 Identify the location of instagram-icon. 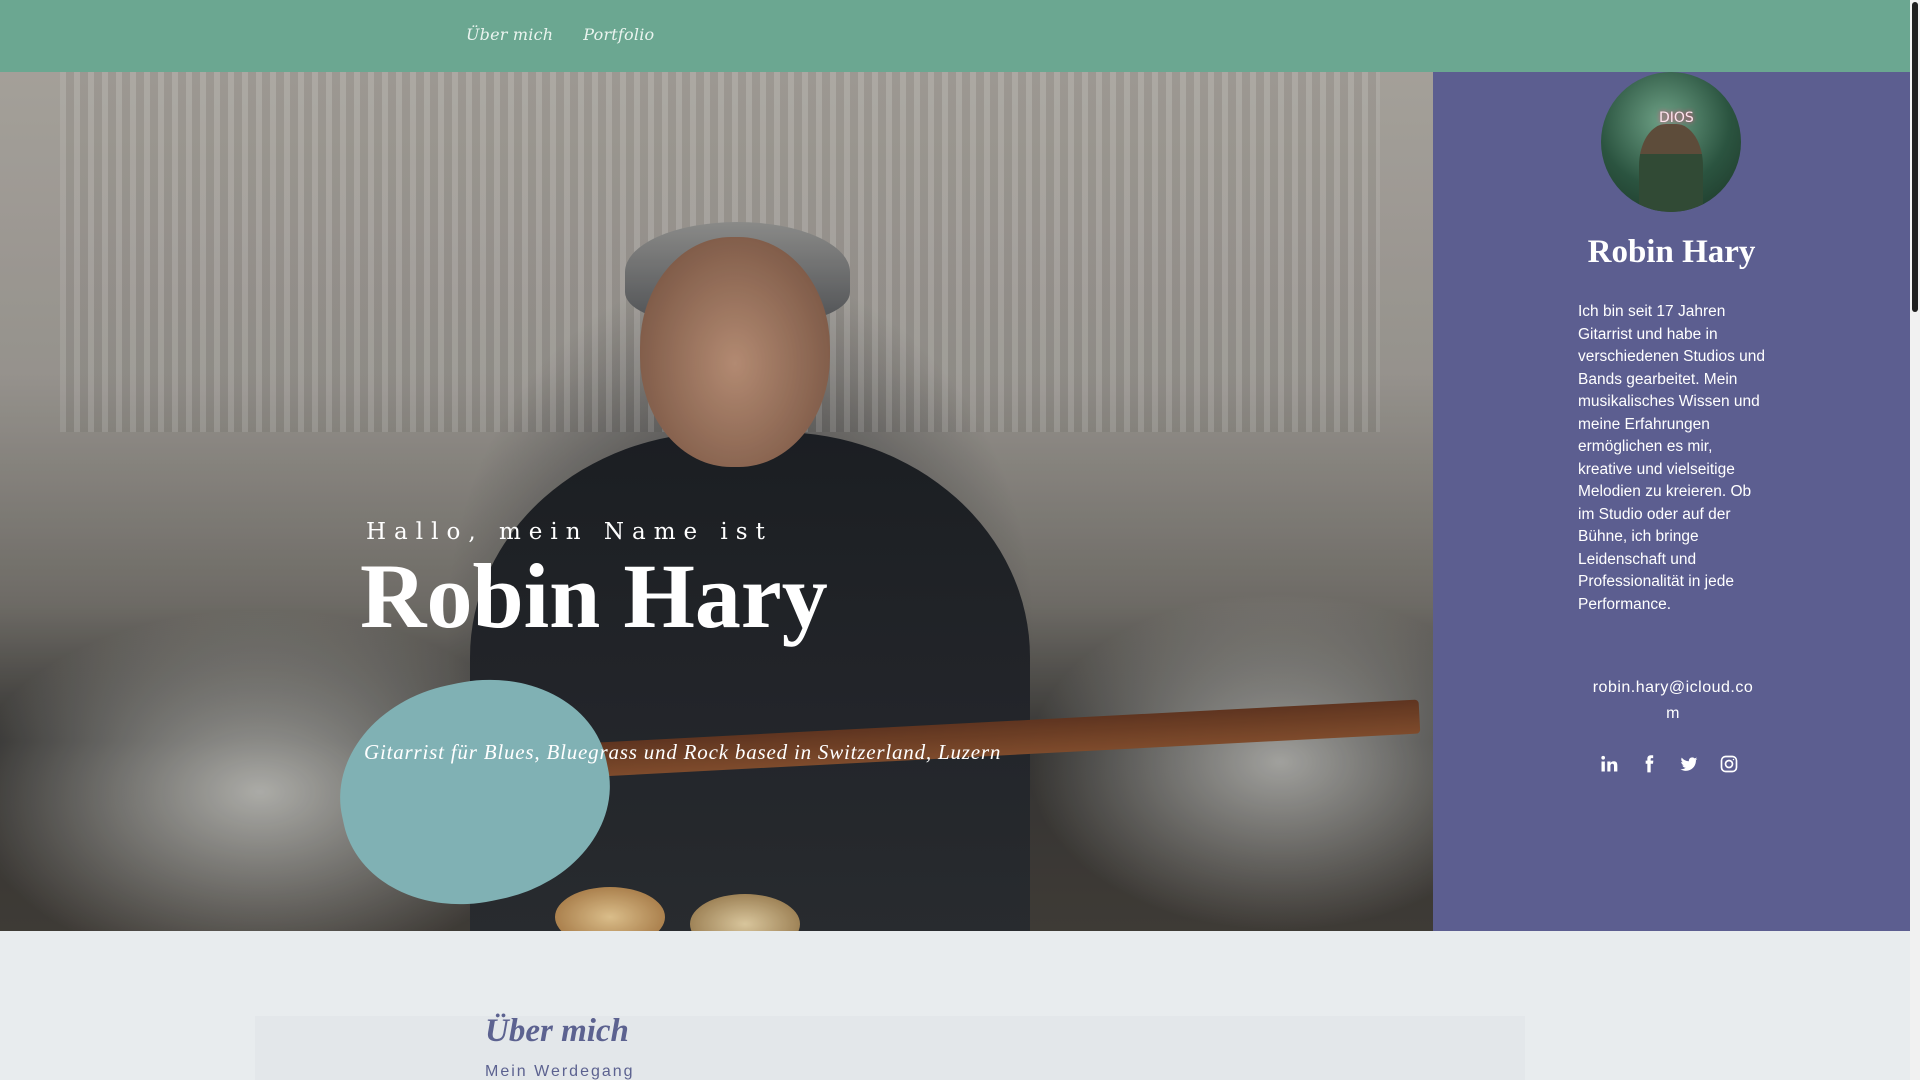
(1729, 764).